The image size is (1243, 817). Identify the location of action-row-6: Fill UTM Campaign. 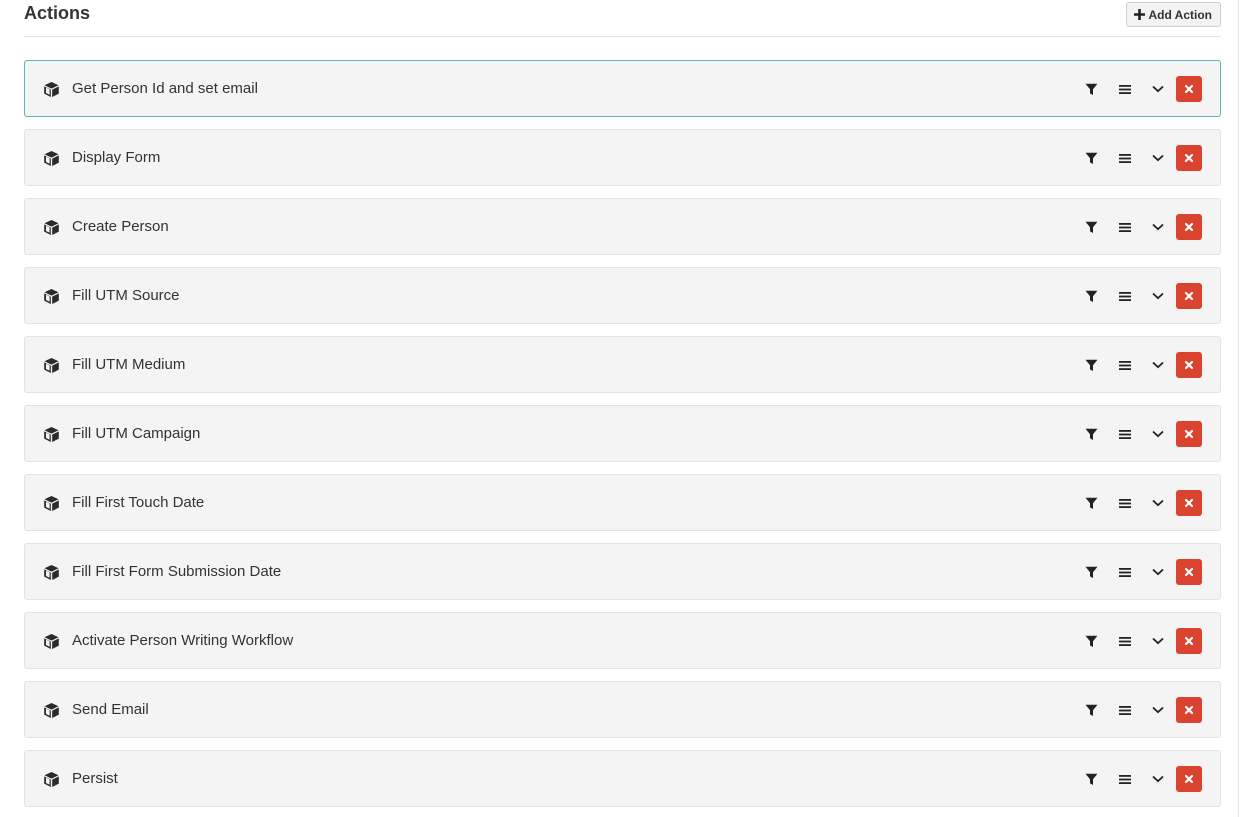
(622, 433).